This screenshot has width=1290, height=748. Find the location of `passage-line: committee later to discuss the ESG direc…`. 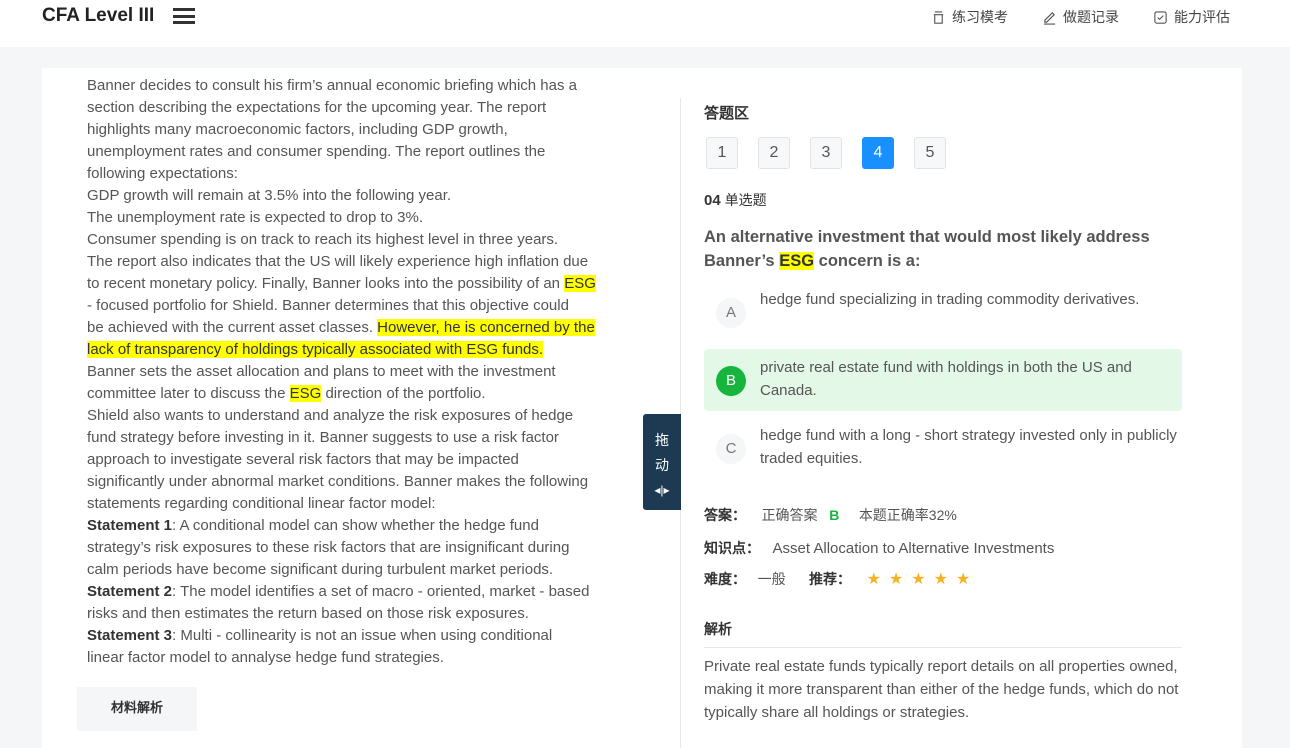

passage-line: committee later to discuss the ESG direc… is located at coordinates (364, 394).